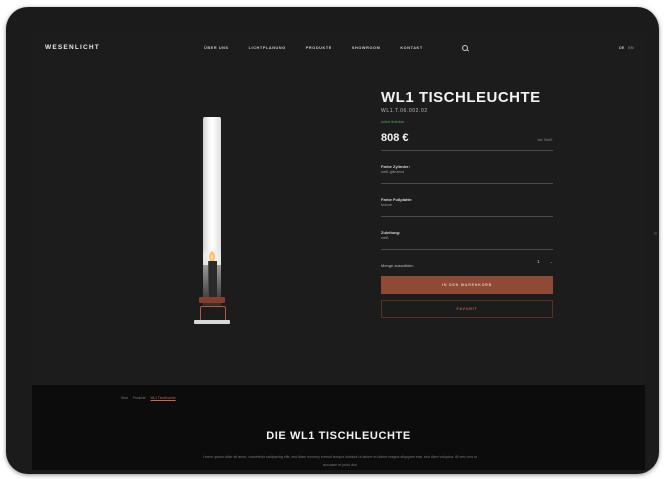 This screenshot has width=665, height=479. I want to click on option-base-color: Farbe Fußplatte: bronze, so click(467, 200).